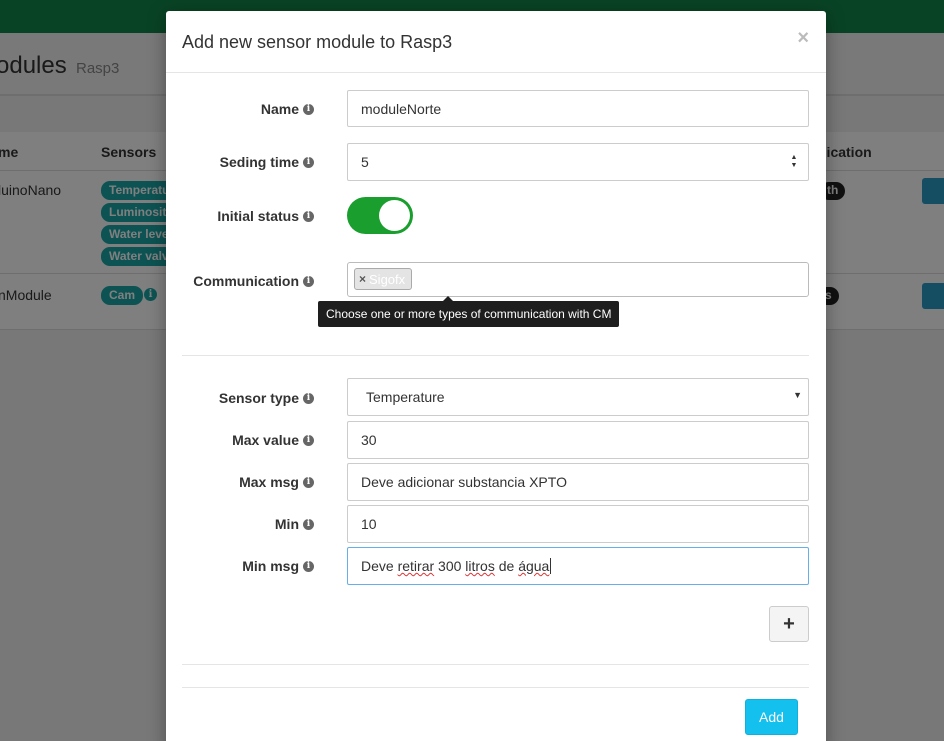 The height and width of the screenshot is (741, 944). Describe the element at coordinates (405, 397) in the screenshot. I see `sensor-type-value: Temperature` at that location.